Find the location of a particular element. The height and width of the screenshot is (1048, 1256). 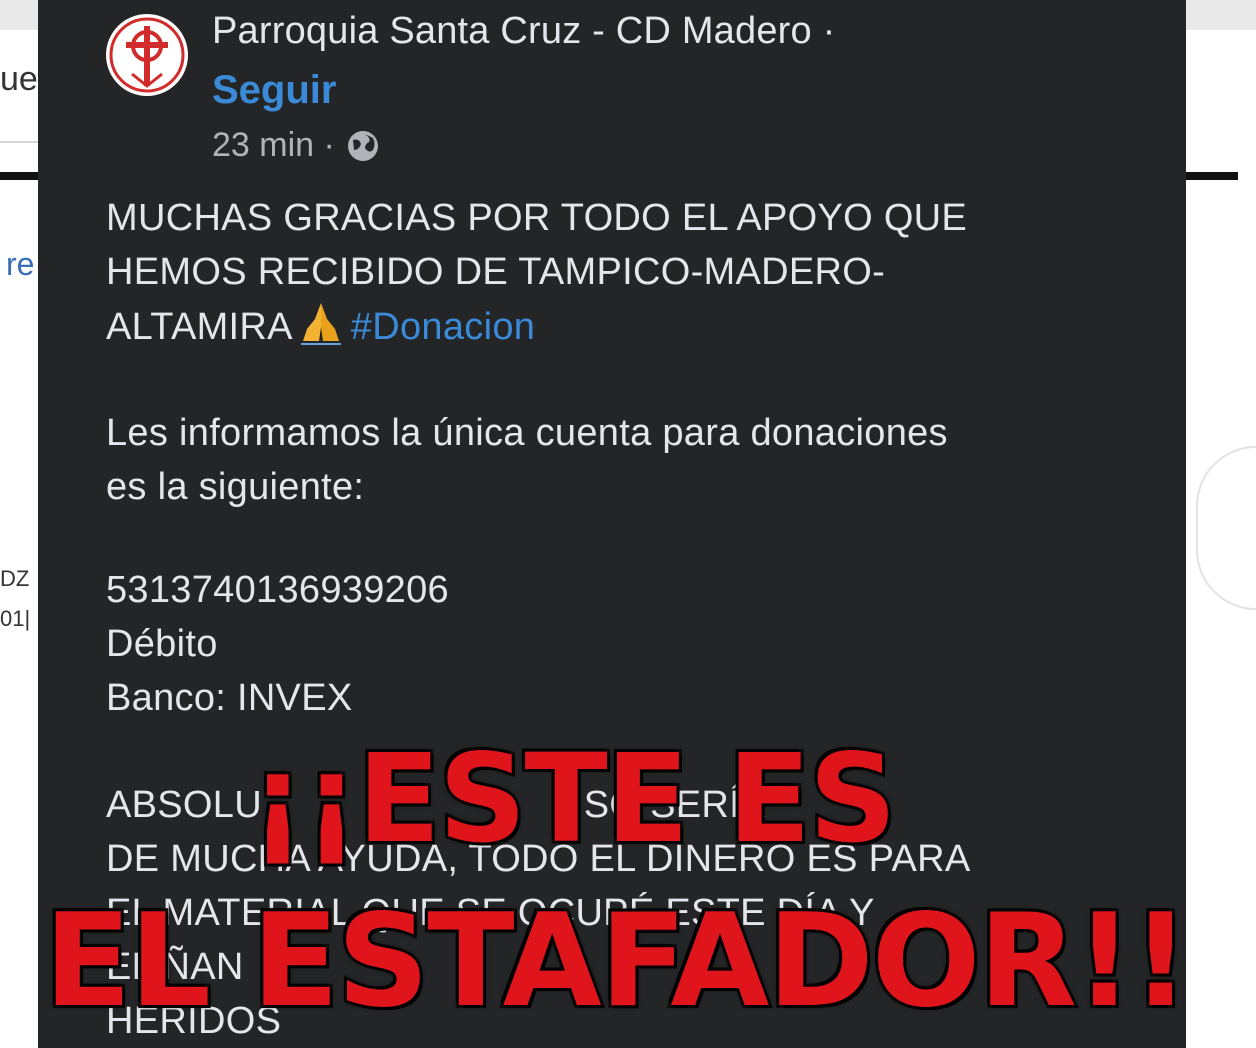

background-text-fragment: ue is located at coordinates (19, 79).